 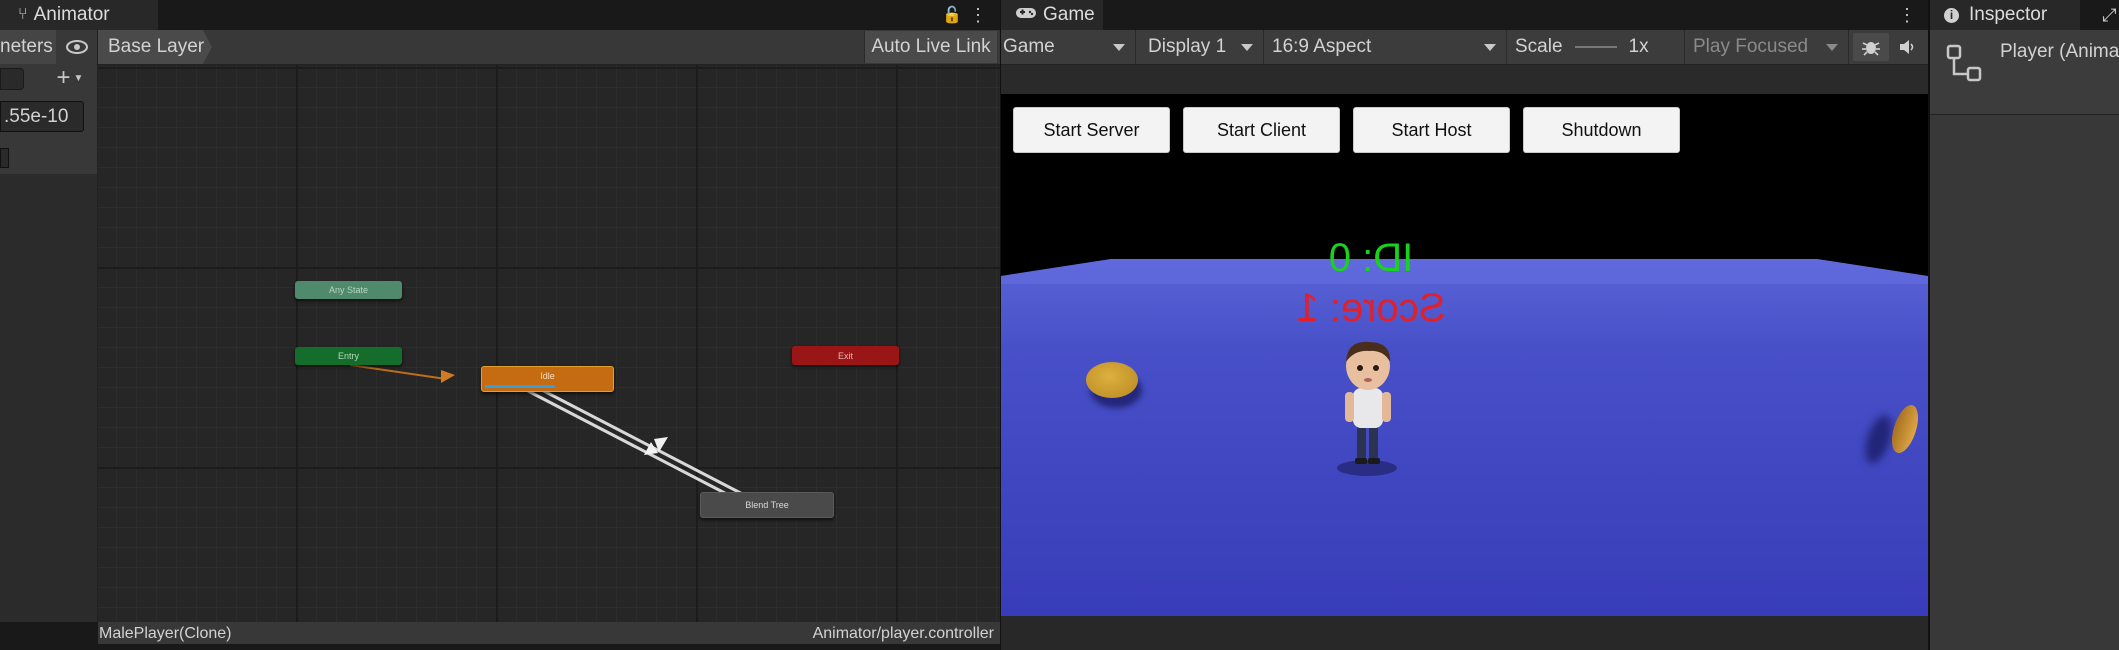 I want to click on scale-control: Scale 1x, so click(x=1596, y=47).